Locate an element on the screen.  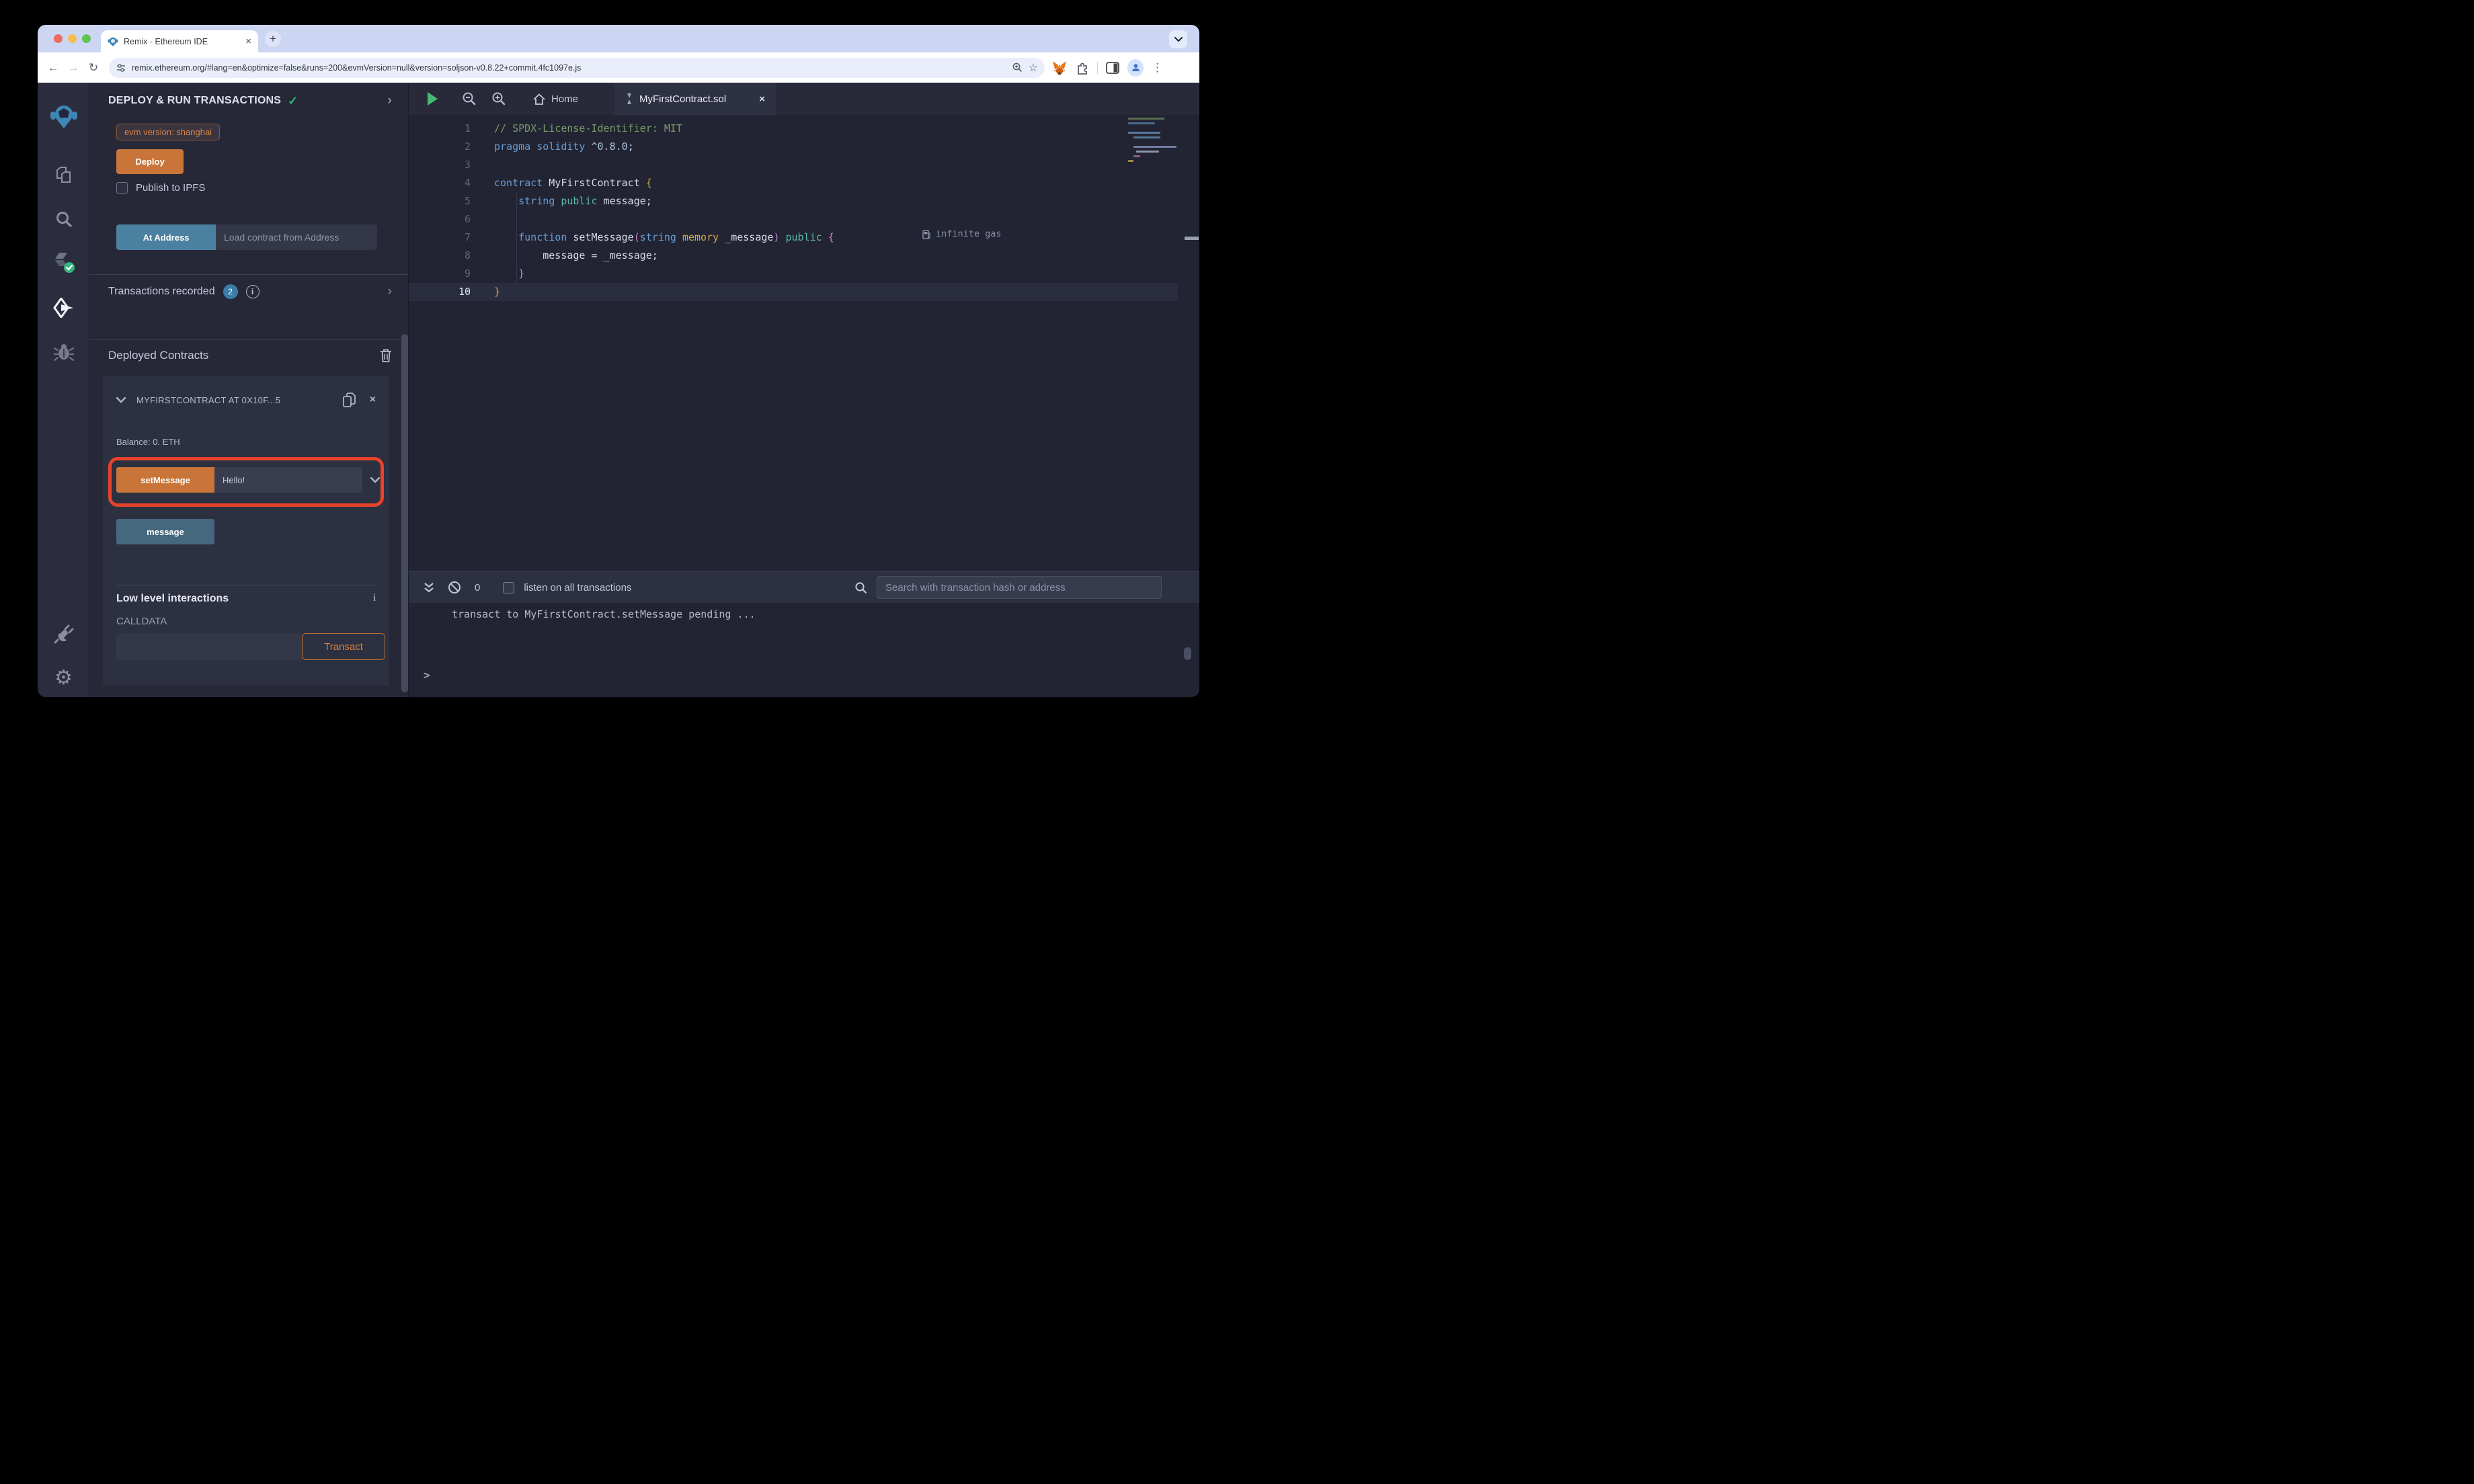
extensions-puzzle-icon is located at coordinates (1082, 68).